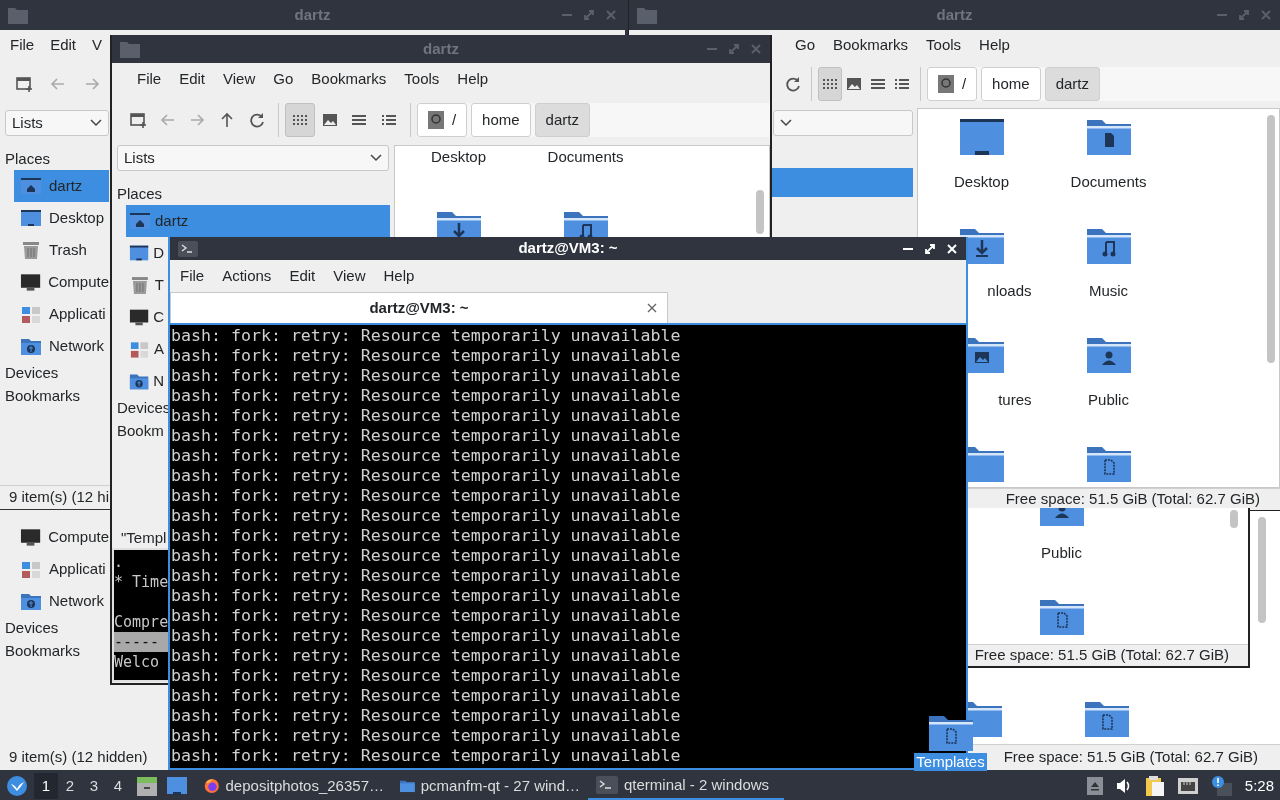 The width and height of the screenshot is (1280, 800). What do you see at coordinates (143, 538) in the screenshot?
I see `status-text: "Templ` at bounding box center [143, 538].